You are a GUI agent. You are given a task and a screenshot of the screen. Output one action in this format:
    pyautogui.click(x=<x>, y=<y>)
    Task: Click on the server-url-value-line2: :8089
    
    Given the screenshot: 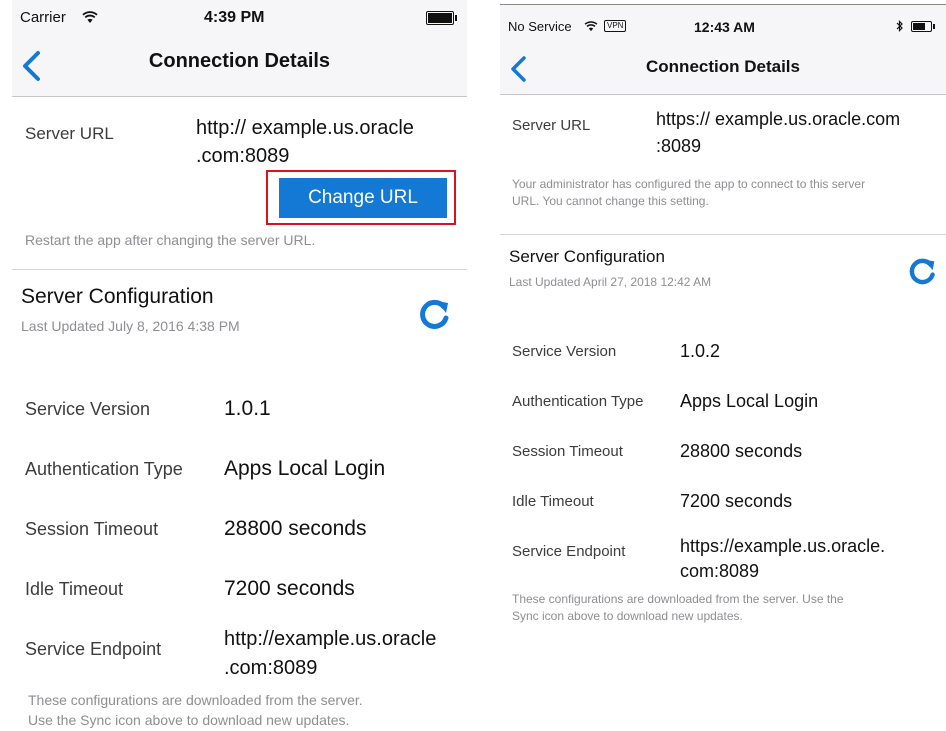 What is the action you would take?
    pyautogui.click(x=679, y=146)
    